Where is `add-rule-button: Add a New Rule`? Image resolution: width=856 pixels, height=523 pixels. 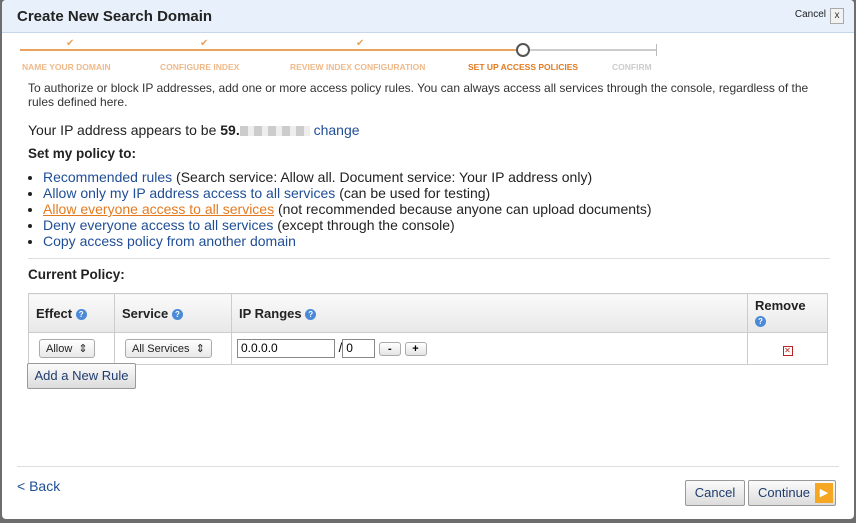
add-rule-button: Add a New Rule is located at coordinates (81, 376).